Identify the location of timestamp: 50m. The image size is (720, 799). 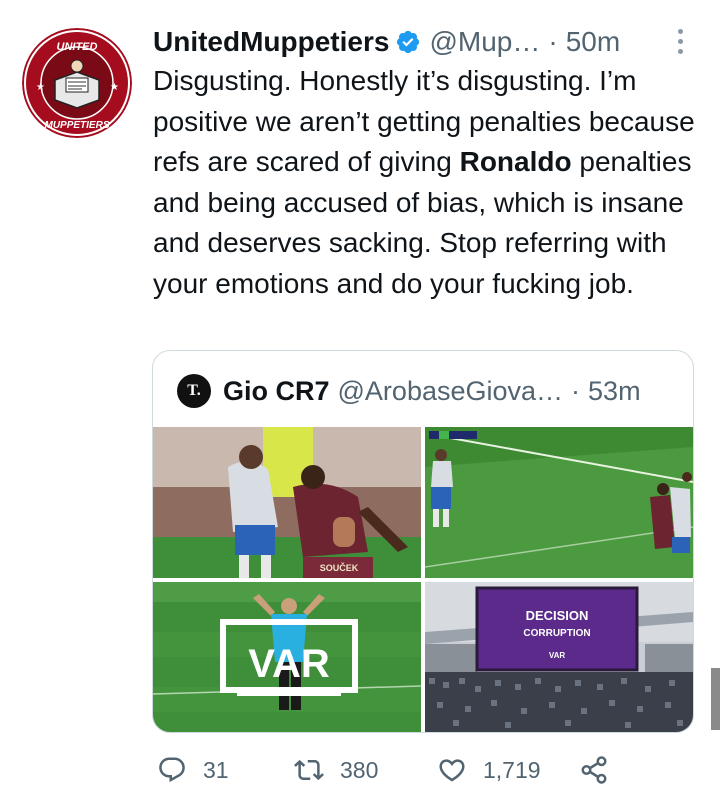
(593, 42).